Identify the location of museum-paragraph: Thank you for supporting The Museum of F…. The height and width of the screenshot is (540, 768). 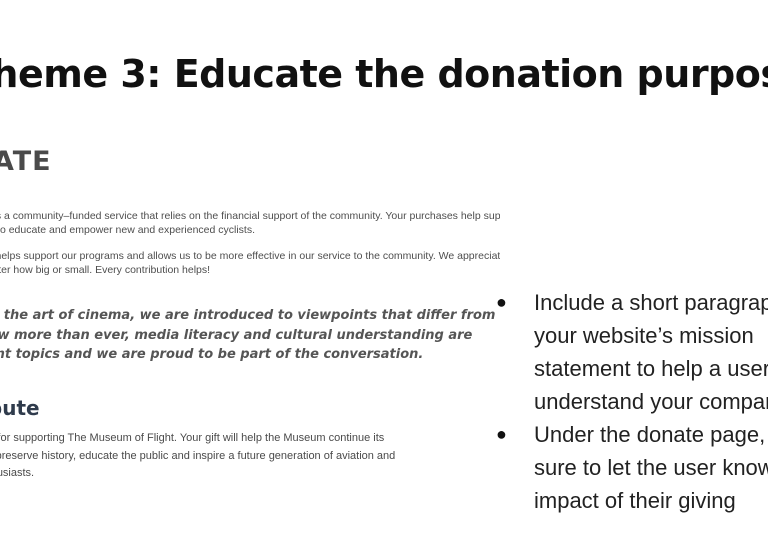
(197, 456).